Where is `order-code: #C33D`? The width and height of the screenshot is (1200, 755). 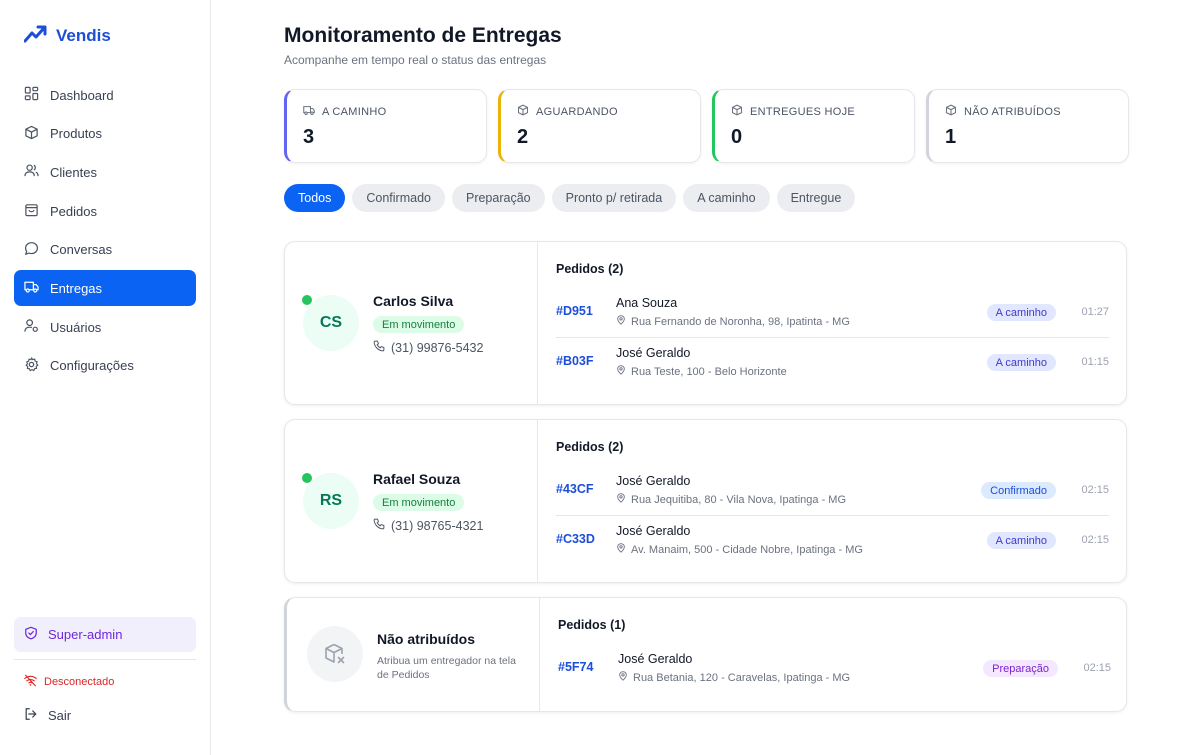
order-code: #C33D is located at coordinates (575, 539).